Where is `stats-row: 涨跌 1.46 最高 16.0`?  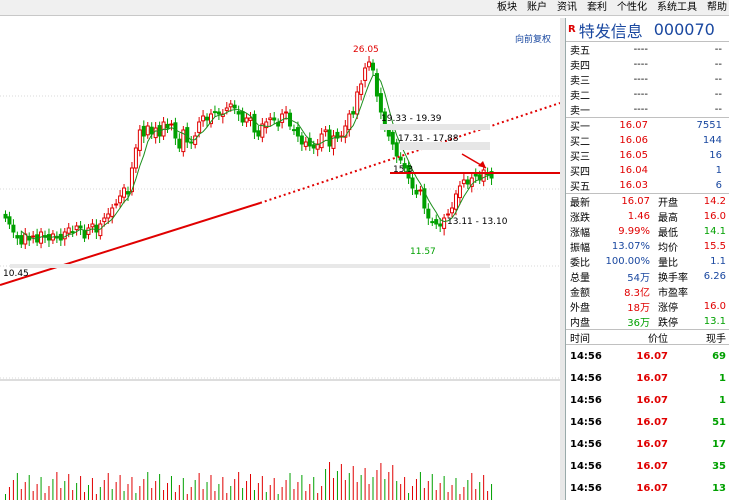
stats-row: 涨跌 1.46 最高 16.0 is located at coordinates (647, 216).